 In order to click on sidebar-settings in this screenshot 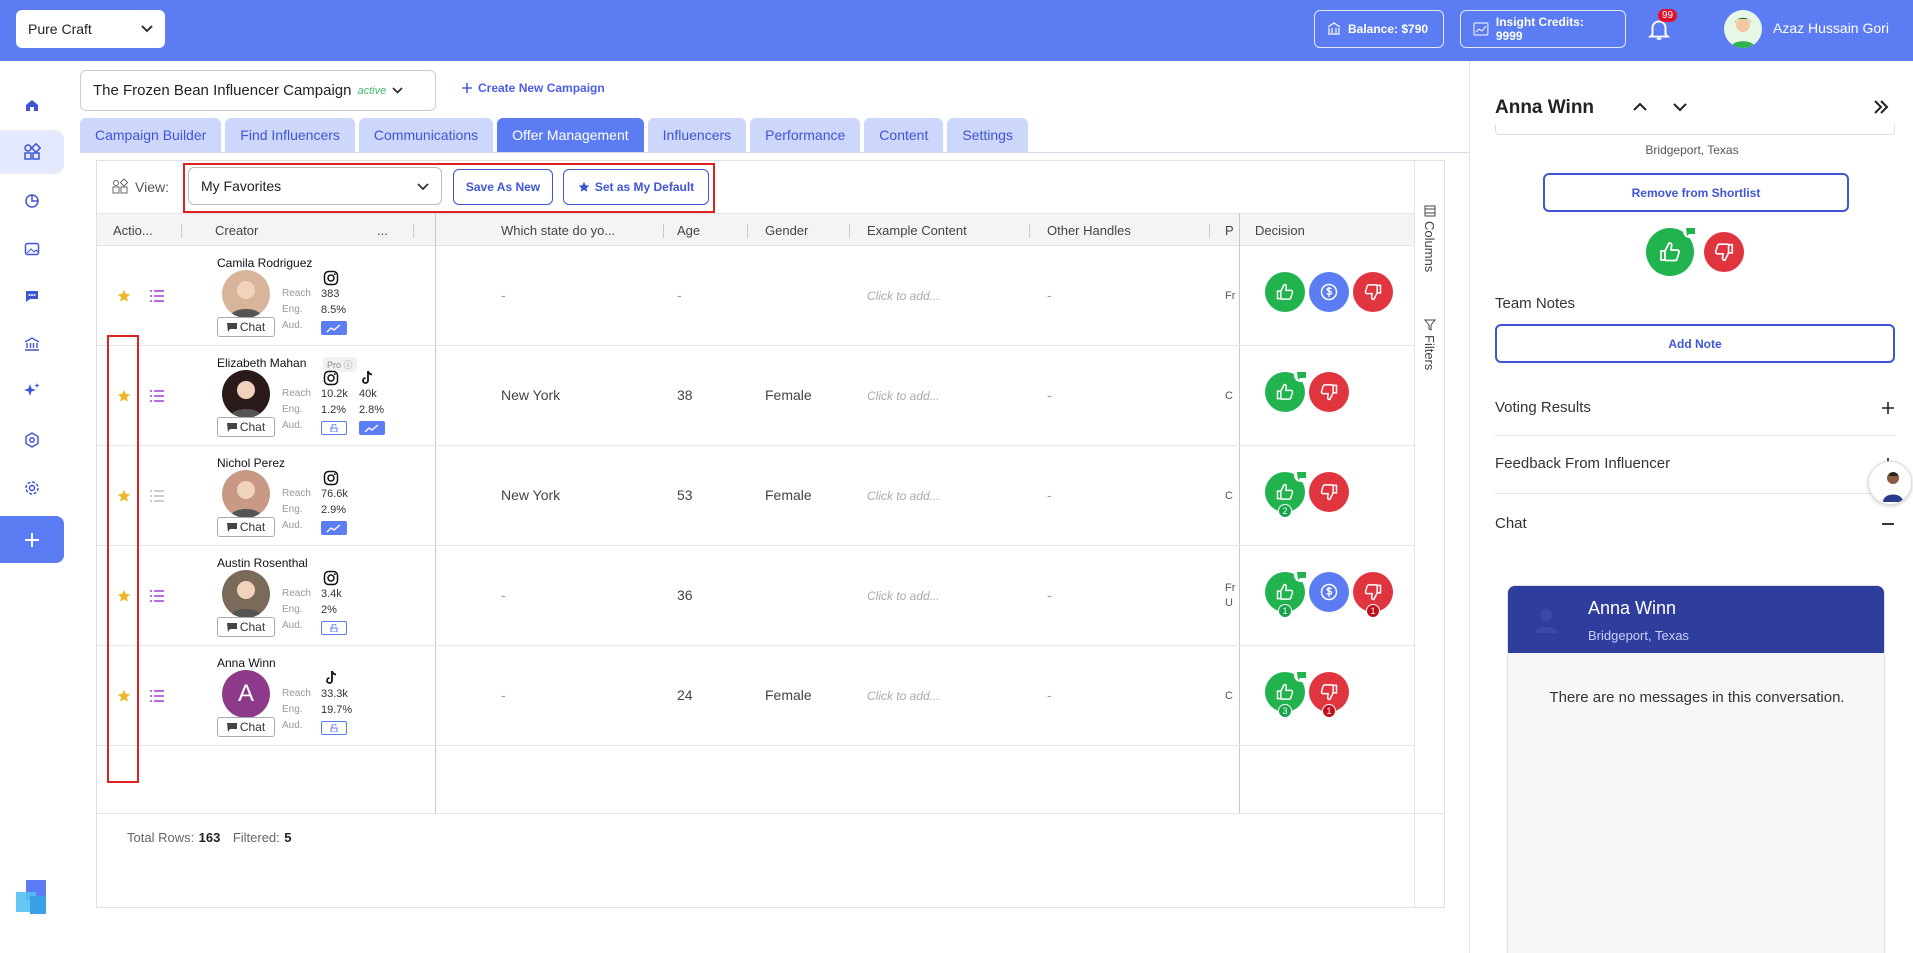, I will do `click(32, 488)`.